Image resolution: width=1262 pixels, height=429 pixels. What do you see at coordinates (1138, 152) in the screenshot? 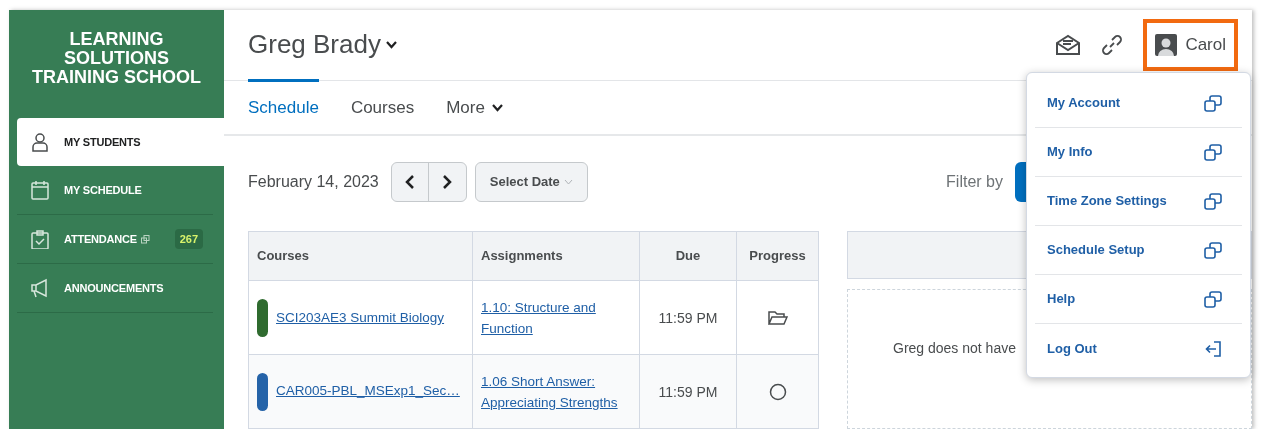
I see `menu-item: My Info` at bounding box center [1138, 152].